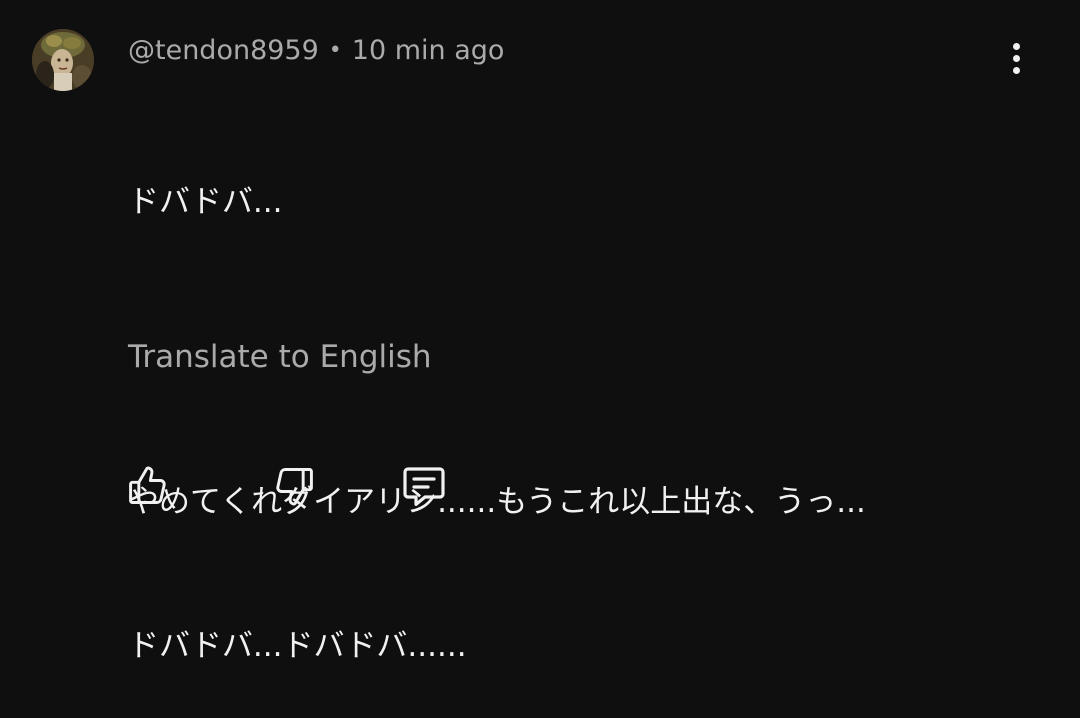  What do you see at coordinates (223, 50) in the screenshot?
I see `author-name: @tendon8959` at bounding box center [223, 50].